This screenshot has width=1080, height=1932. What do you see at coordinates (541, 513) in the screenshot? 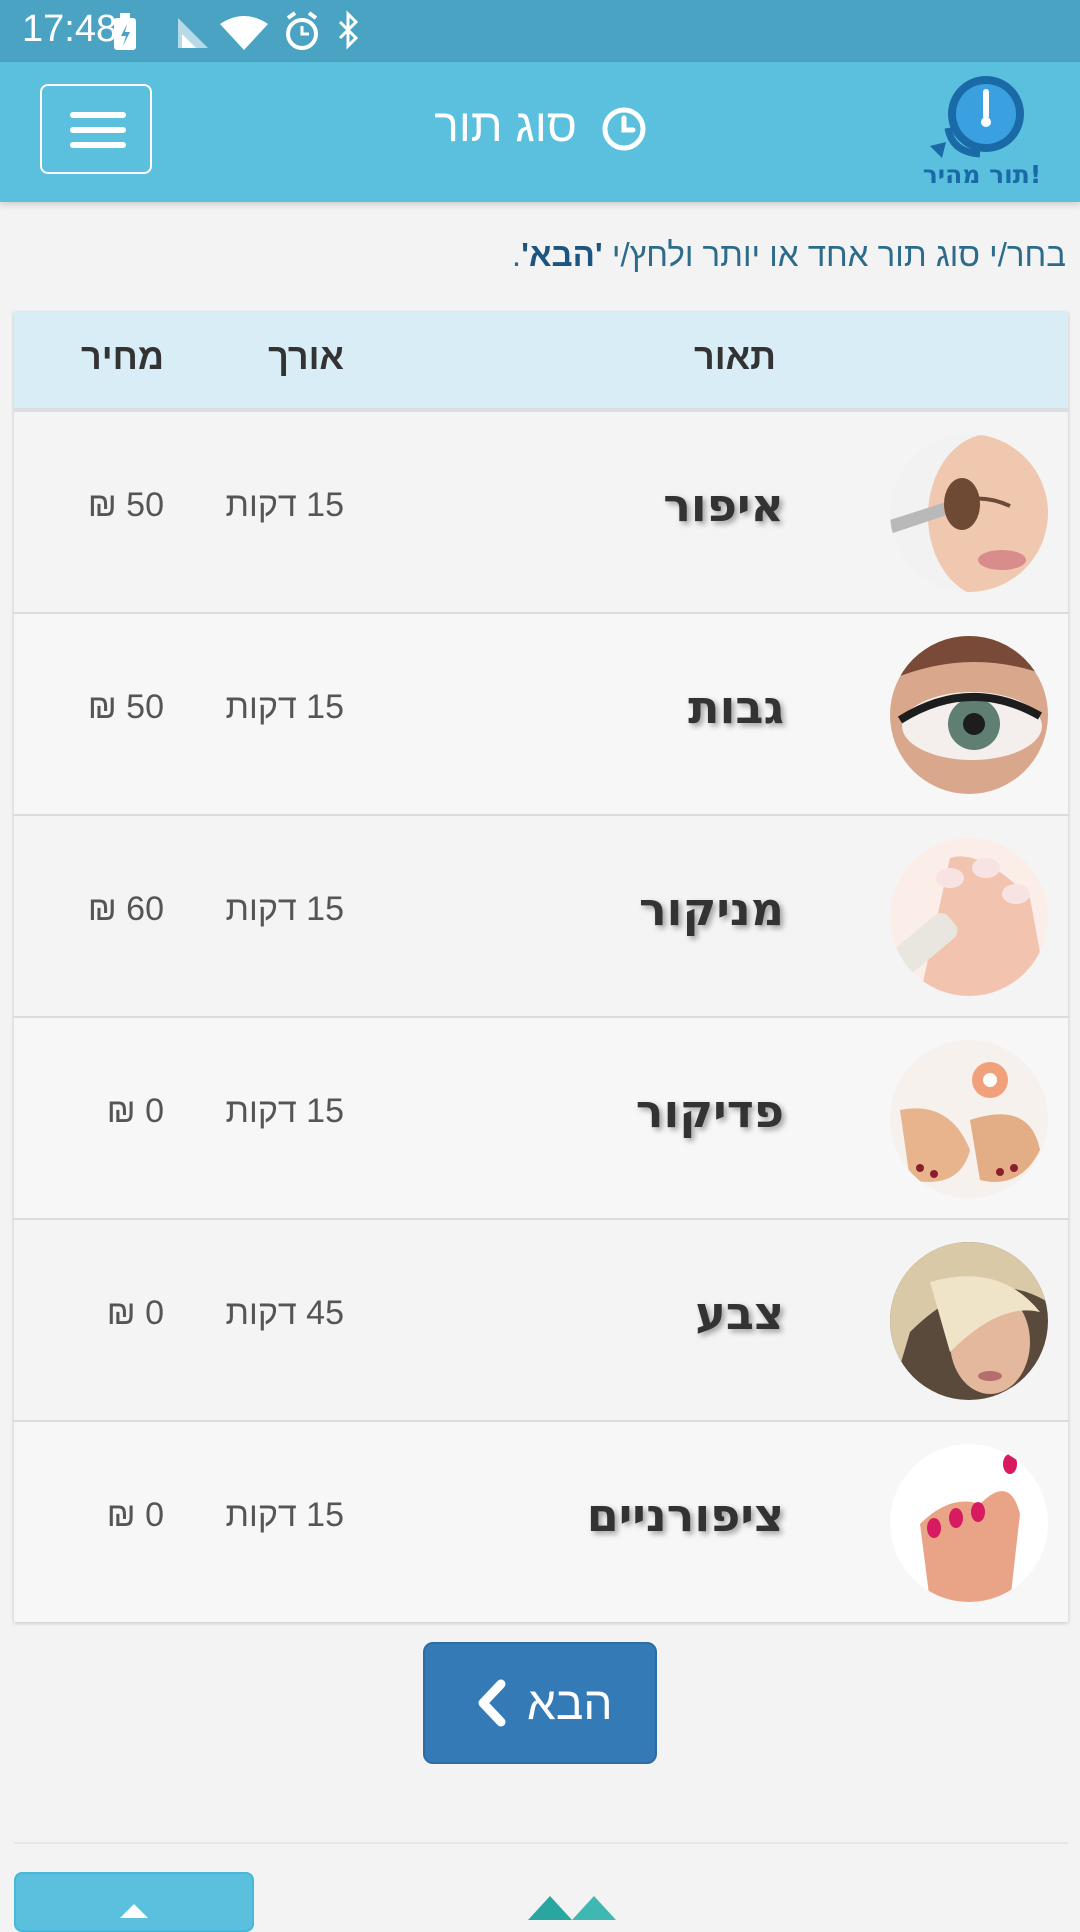
I see `table-row: איפור 15 דקות 50 ₪` at bounding box center [541, 513].